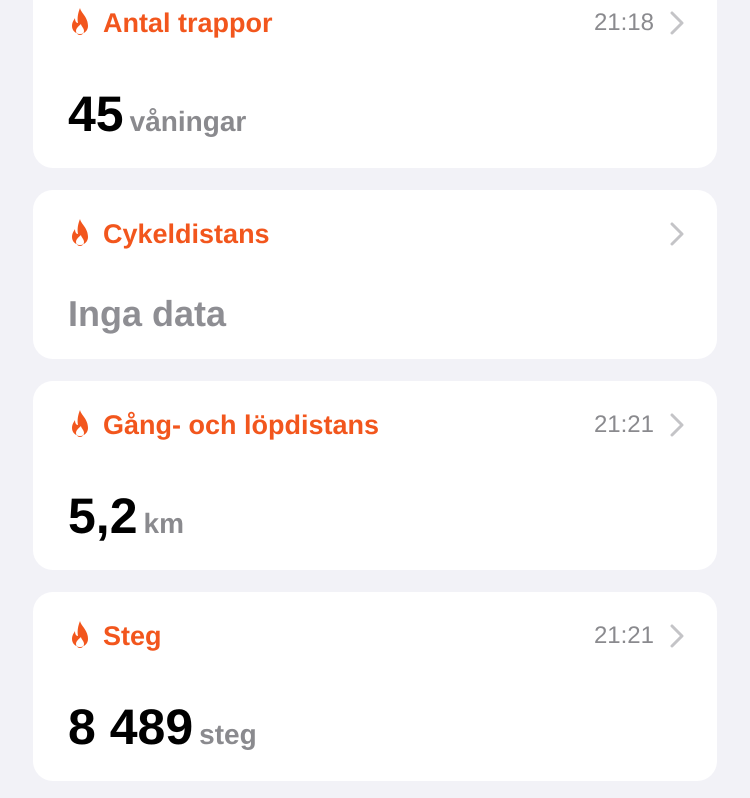 This screenshot has width=750, height=798. Describe the element at coordinates (624, 23) in the screenshot. I see `timestamp: 21:18` at that location.